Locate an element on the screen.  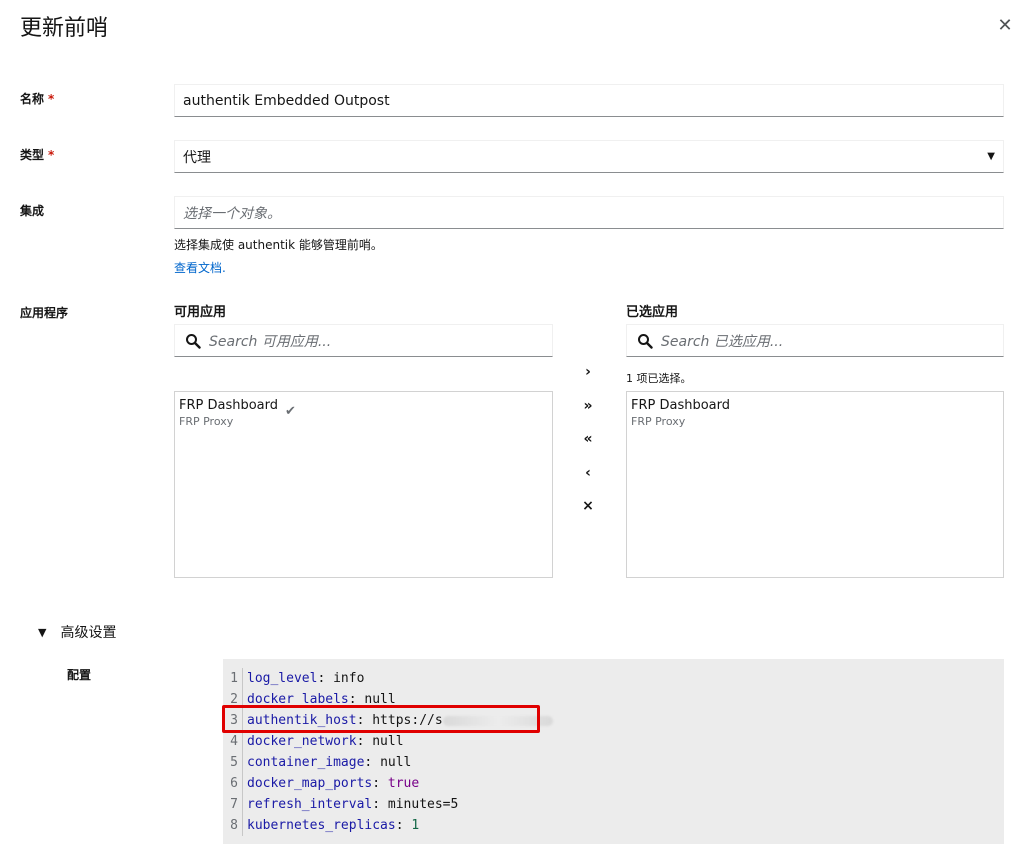
chosen-list: FRP Dashboard FRP Proxy is located at coordinates (815, 484).